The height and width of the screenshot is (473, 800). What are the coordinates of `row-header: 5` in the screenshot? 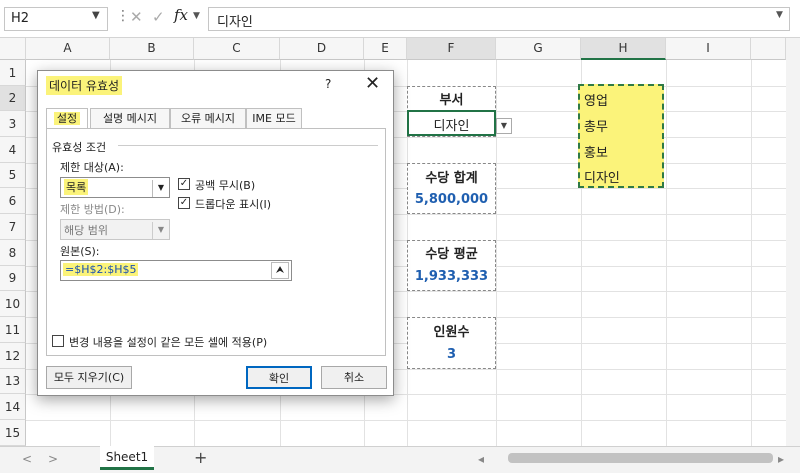 It's located at (13, 175).